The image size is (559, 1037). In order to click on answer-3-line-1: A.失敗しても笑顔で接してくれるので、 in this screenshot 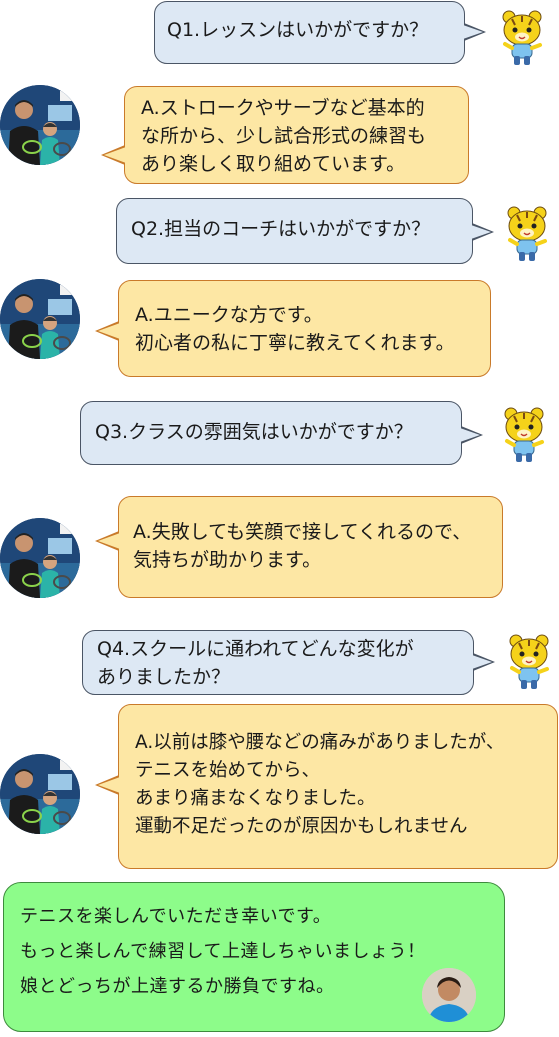, I will do `click(302, 532)`.